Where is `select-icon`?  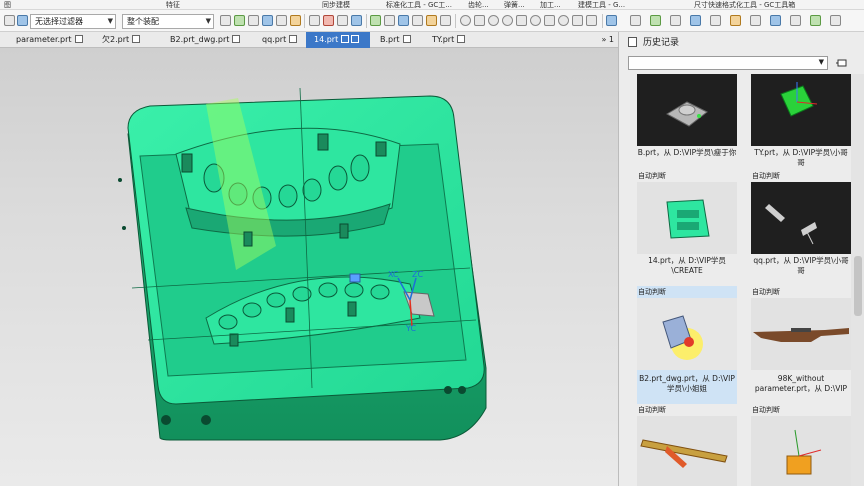
select-icon is located at coordinates (22, 20).